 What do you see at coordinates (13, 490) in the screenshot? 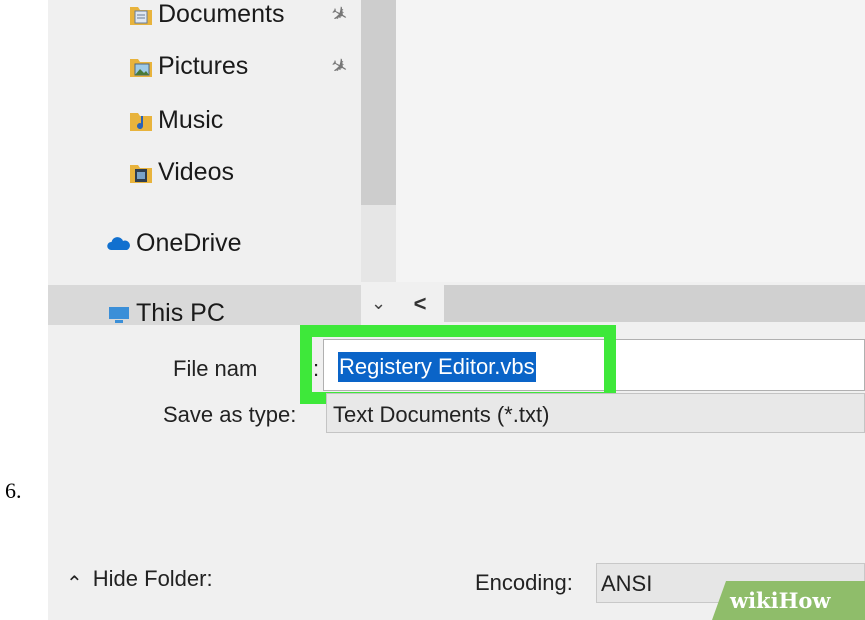
I see `step-number: 6.` at bounding box center [13, 490].